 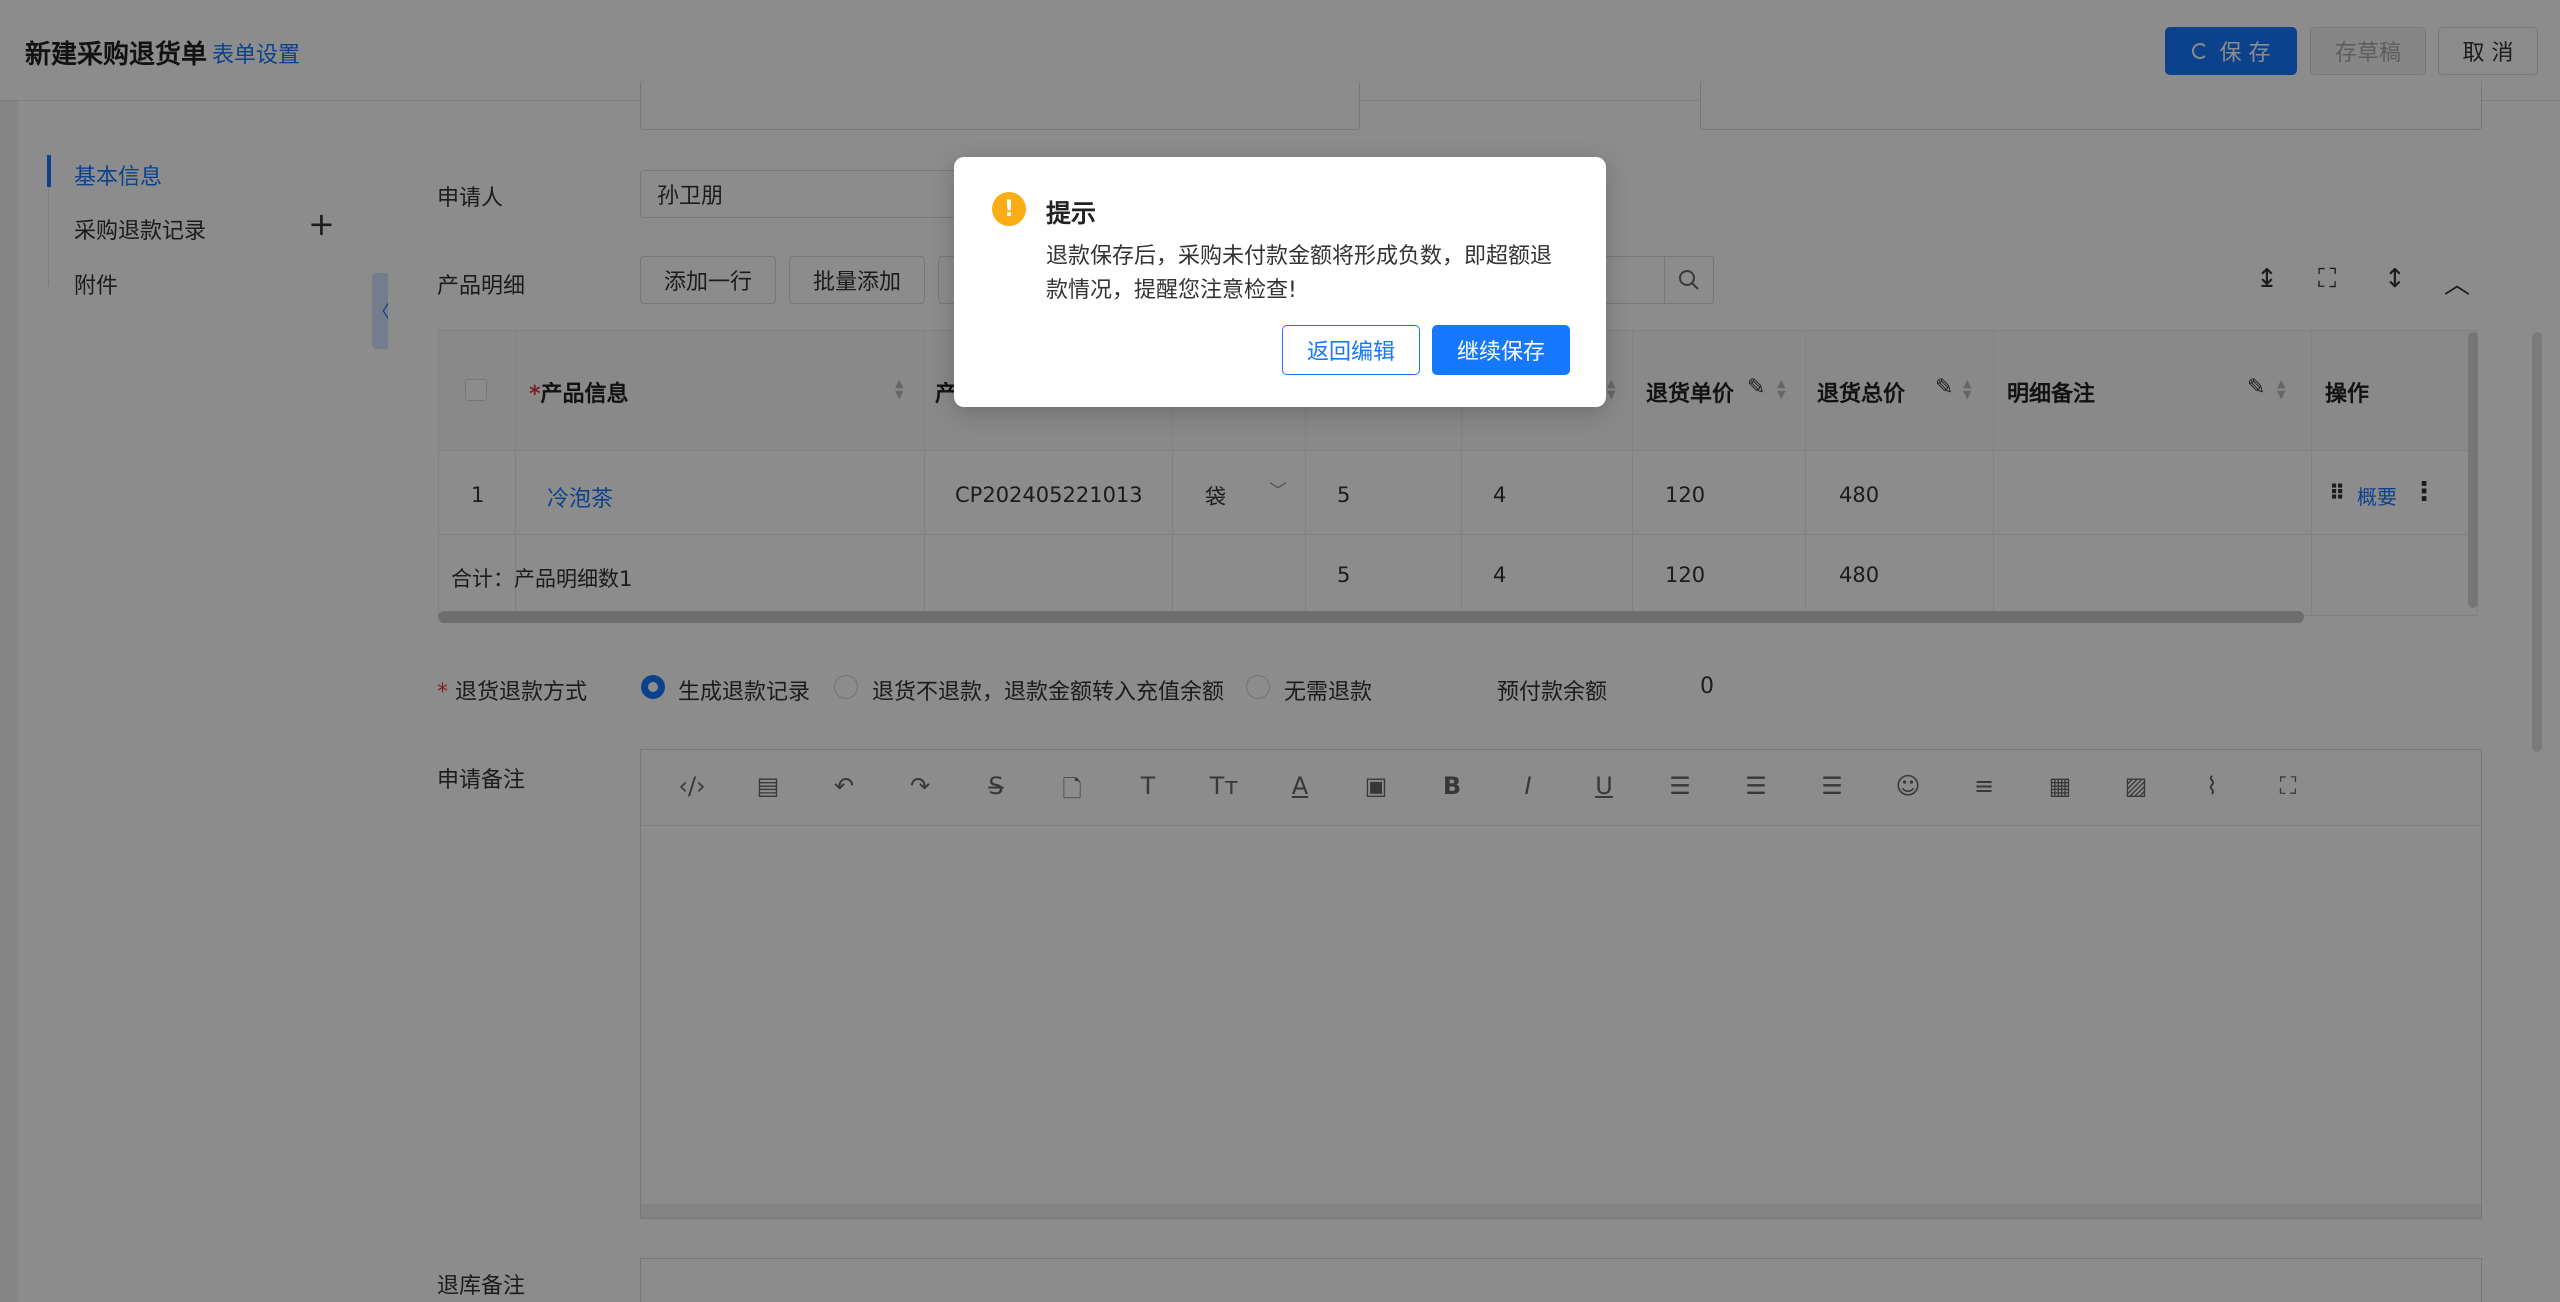 What do you see at coordinates (1351, 350) in the screenshot?
I see `back-to-edit-button: 返回编辑` at bounding box center [1351, 350].